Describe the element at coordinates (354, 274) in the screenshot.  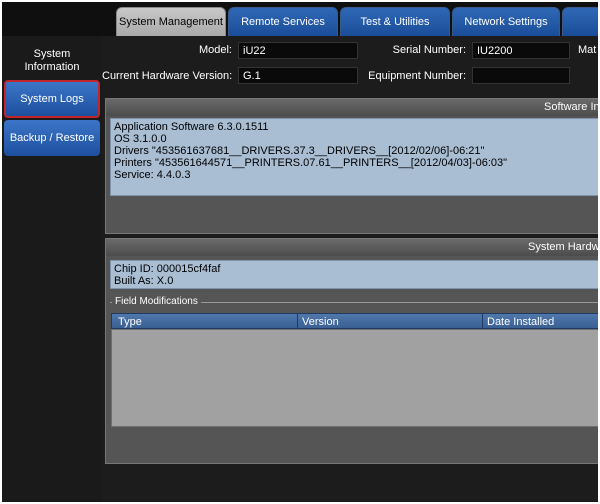
I see `hardware-info-text: Chip ID: 000015cf4faf Built As: X.0` at that location.